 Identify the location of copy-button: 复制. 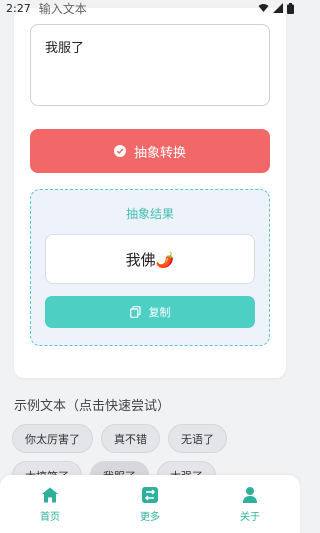
(150, 312).